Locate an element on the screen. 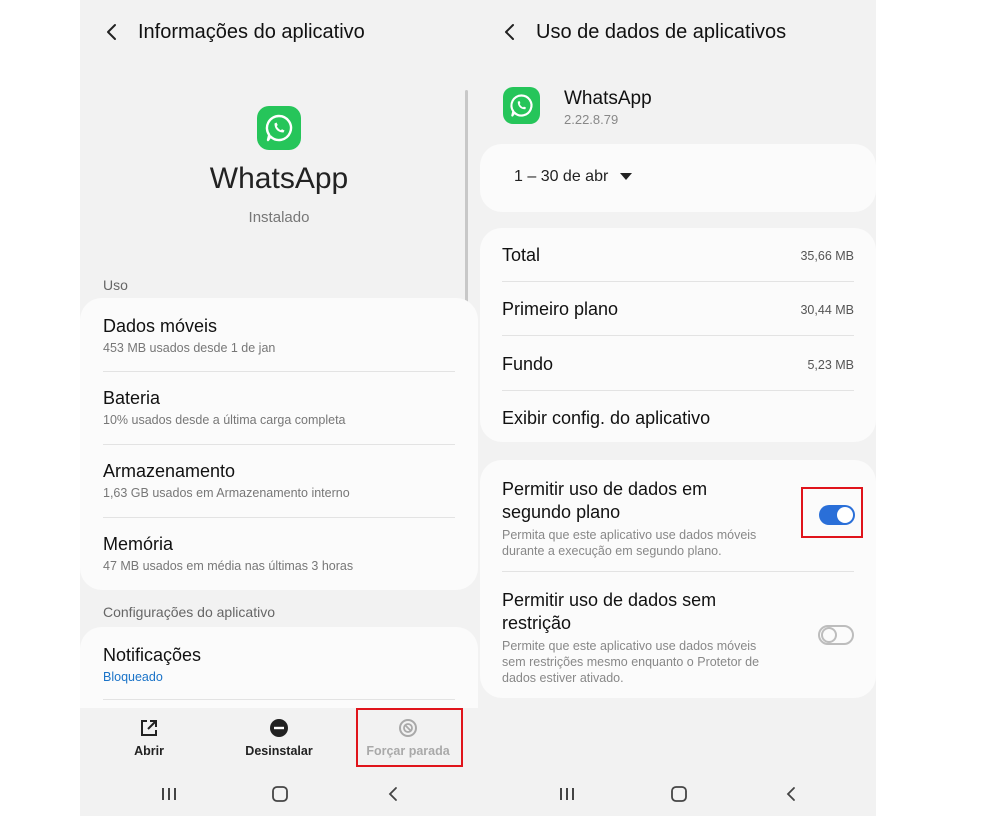 Image resolution: width=984 pixels, height=816 pixels. list-item-subtitle: 1,63 GB usados em Armazenamento interno is located at coordinates (226, 493).